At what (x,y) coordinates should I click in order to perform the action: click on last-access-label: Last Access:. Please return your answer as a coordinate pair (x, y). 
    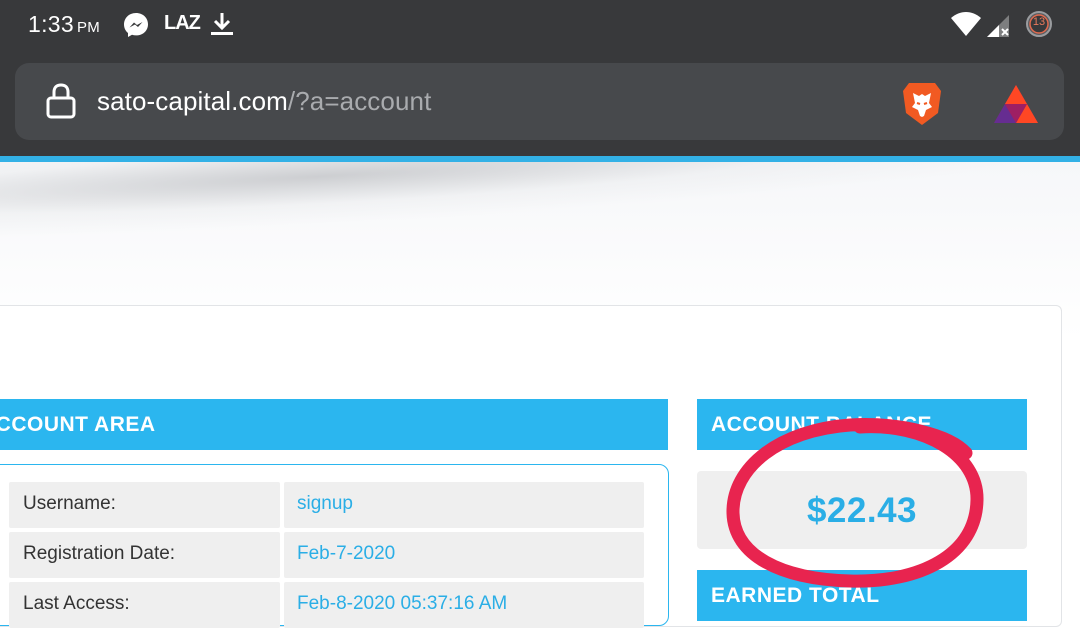
    Looking at the image, I should click on (144, 605).